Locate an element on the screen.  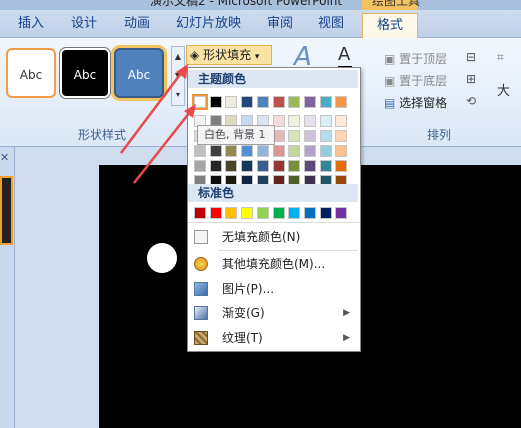
selection-pane-button: ▤ 选择窗格 is located at coordinates (415, 102).